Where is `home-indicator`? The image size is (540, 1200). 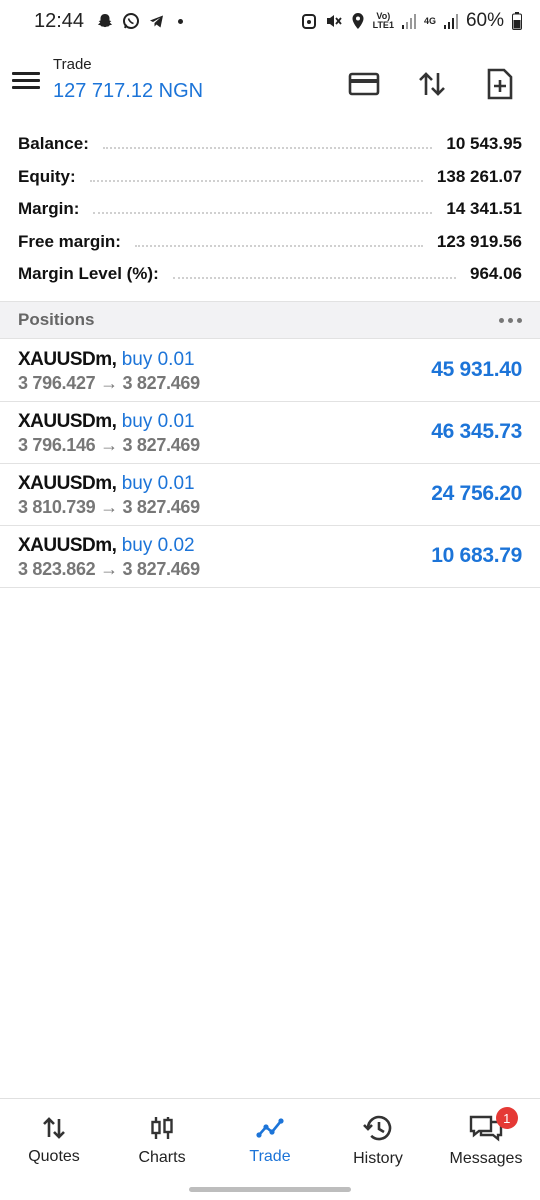 home-indicator is located at coordinates (270, 1189).